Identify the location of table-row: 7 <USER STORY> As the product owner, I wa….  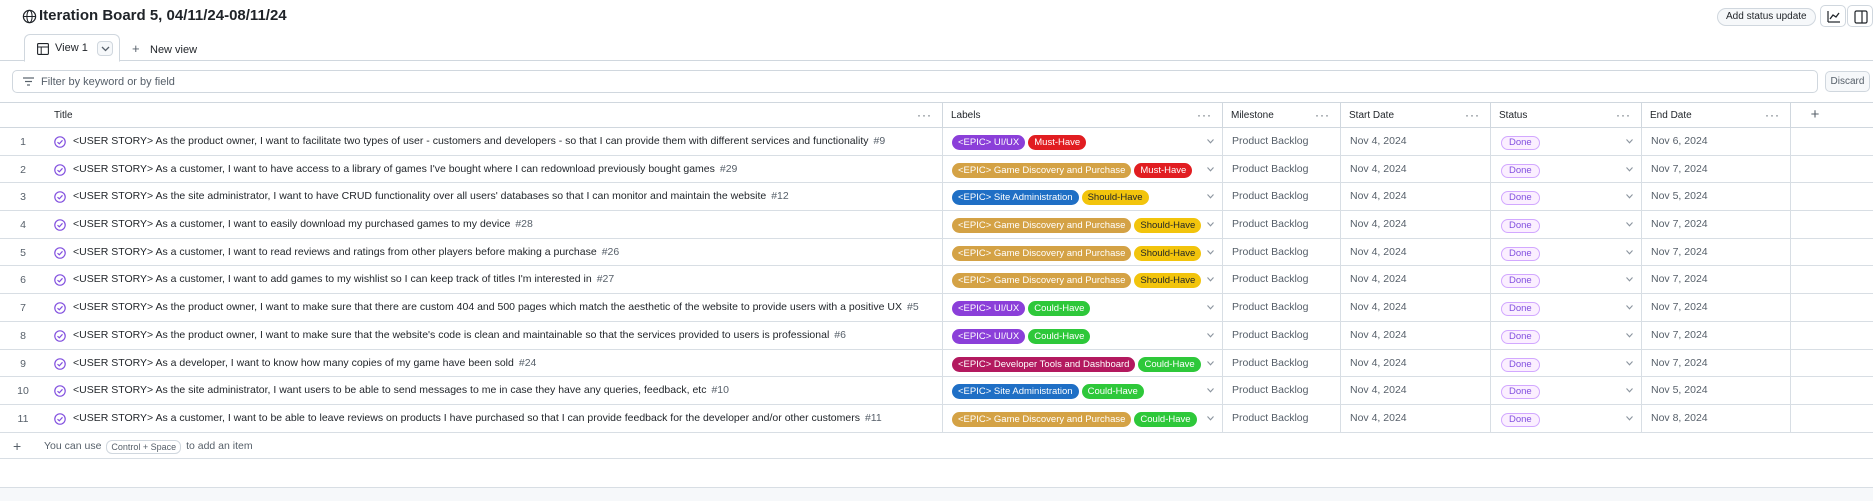
(936, 308).